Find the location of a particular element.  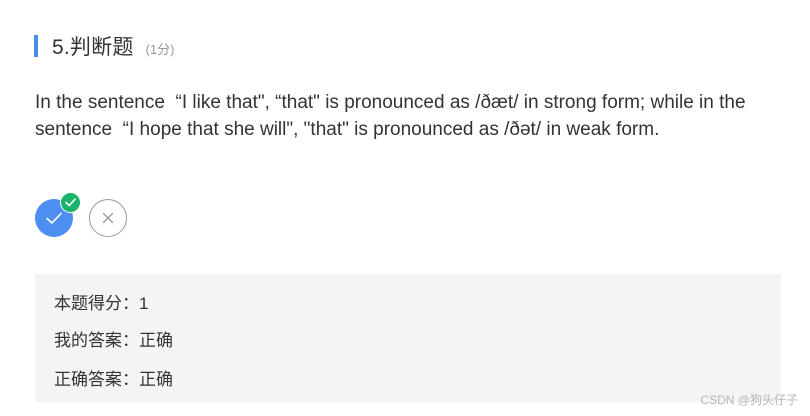

option-false-button is located at coordinates (108, 218).